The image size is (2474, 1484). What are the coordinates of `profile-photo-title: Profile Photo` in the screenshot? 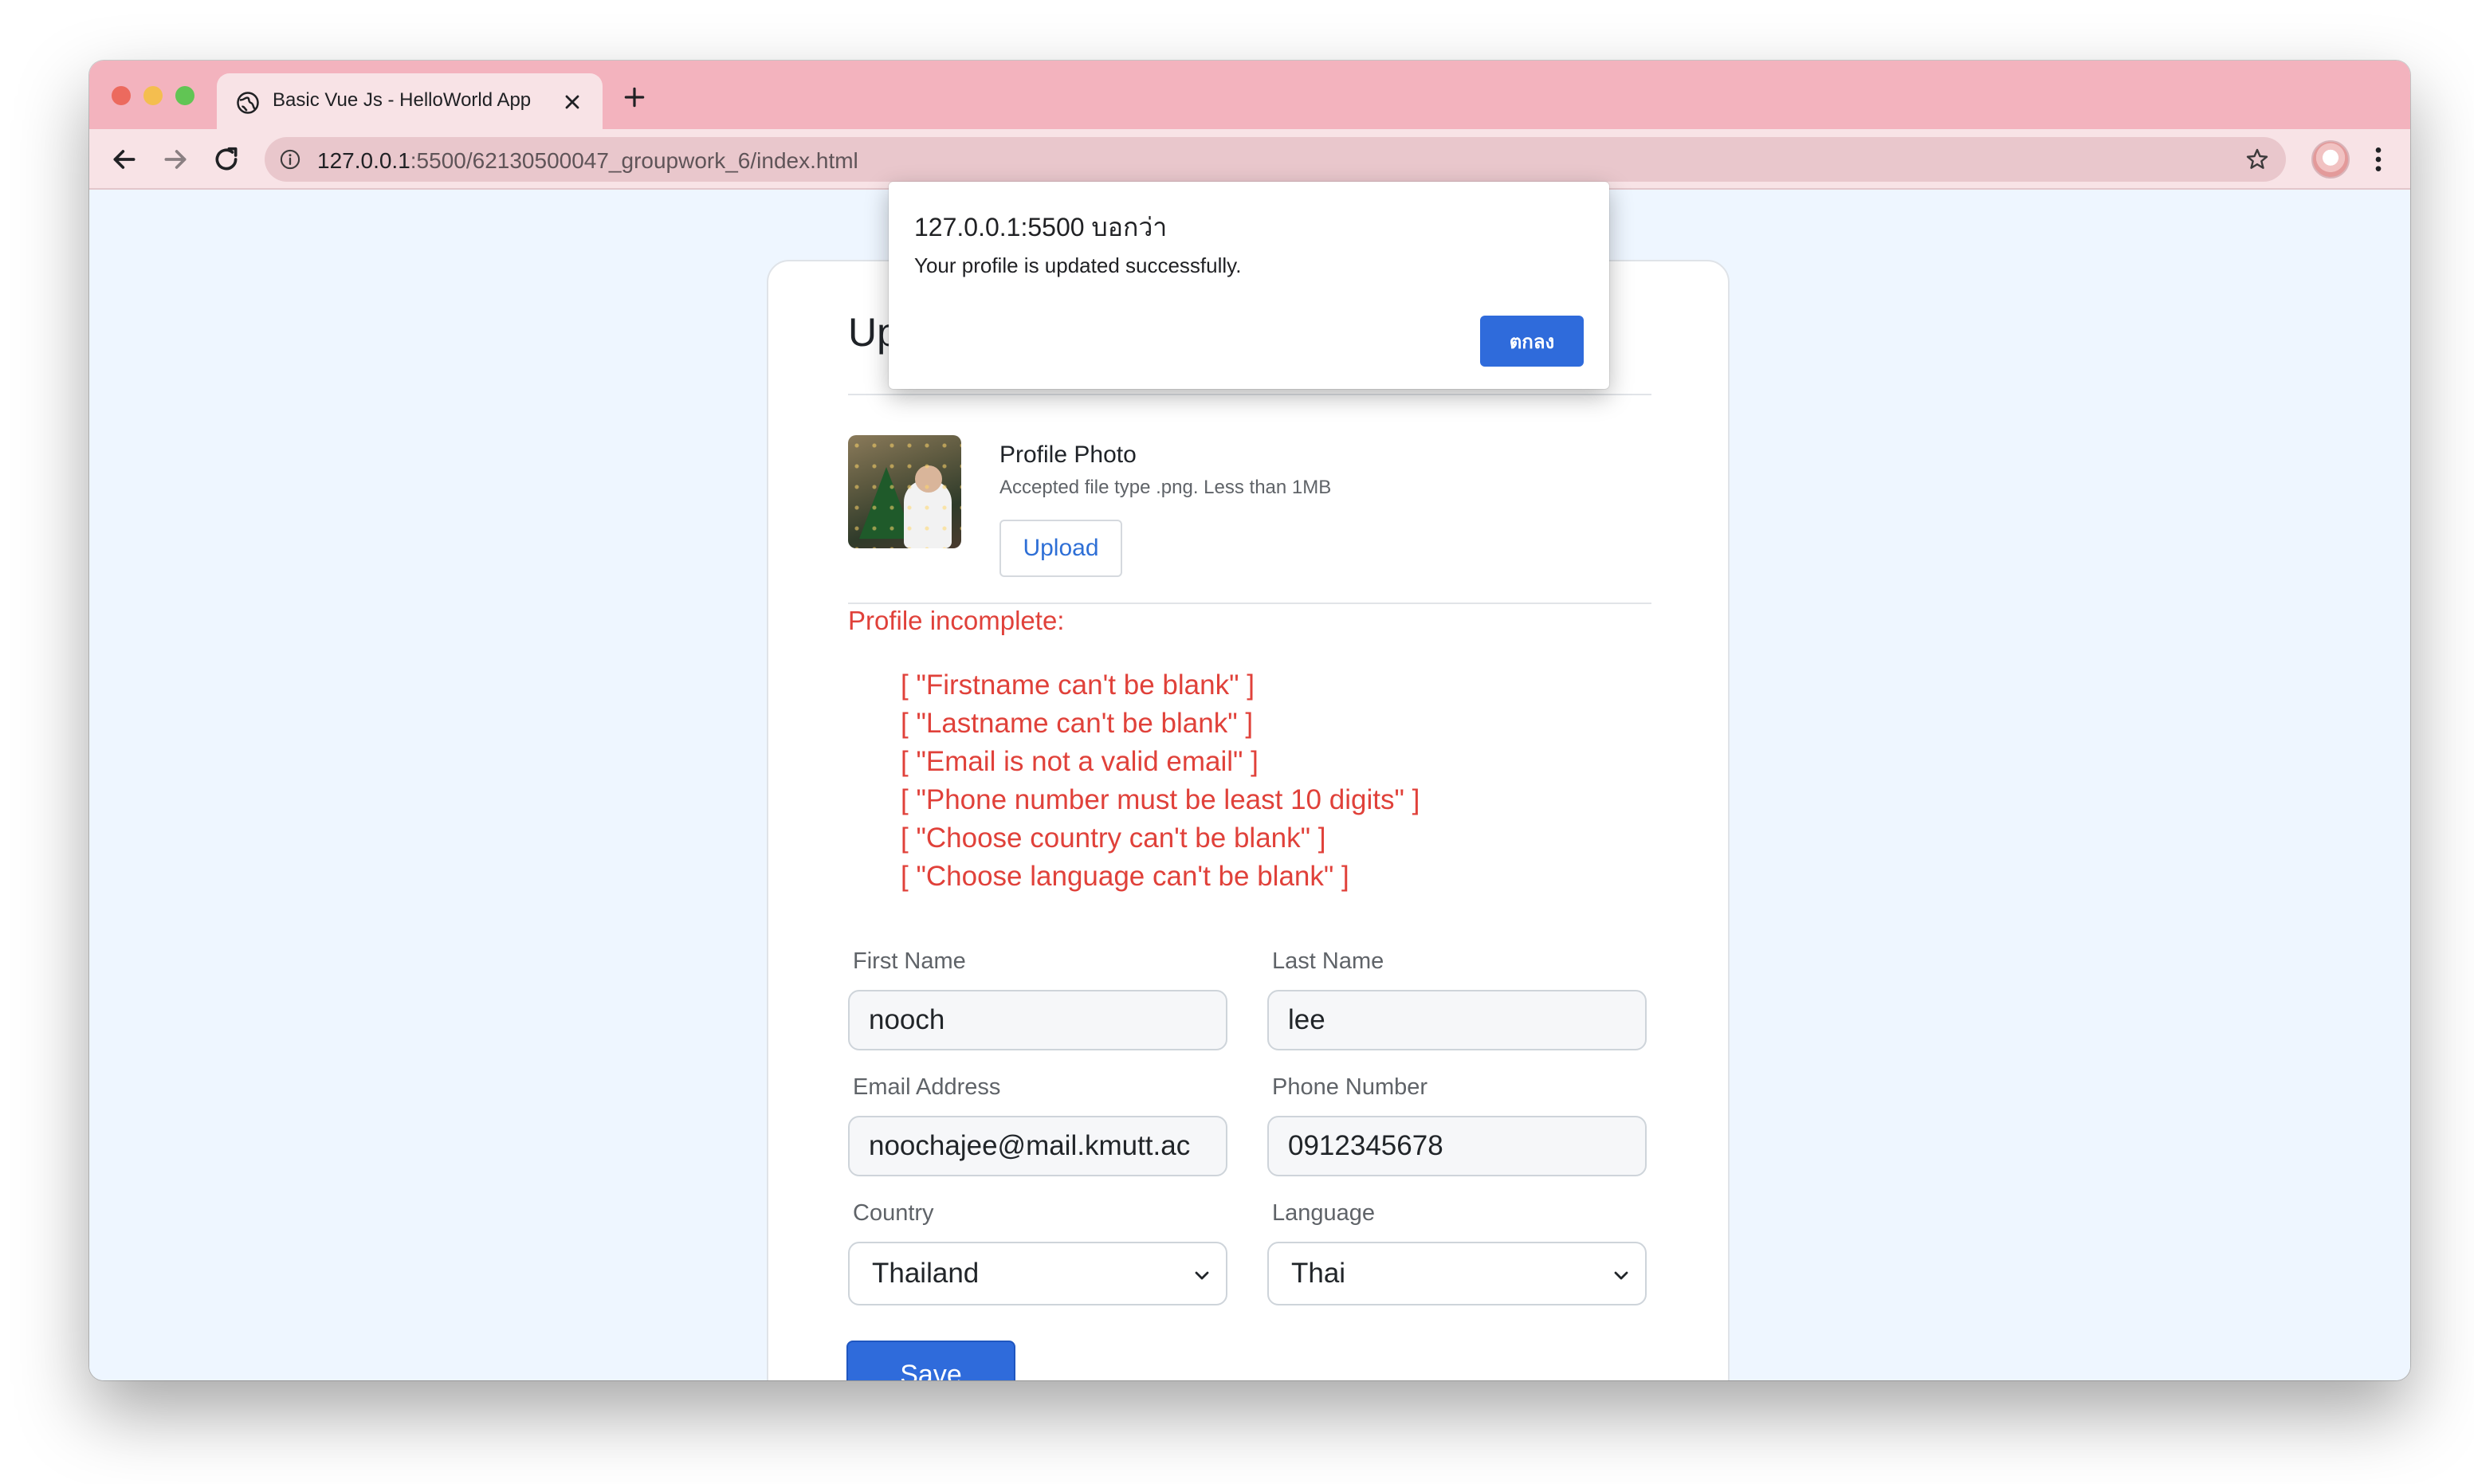 It's located at (1068, 455).